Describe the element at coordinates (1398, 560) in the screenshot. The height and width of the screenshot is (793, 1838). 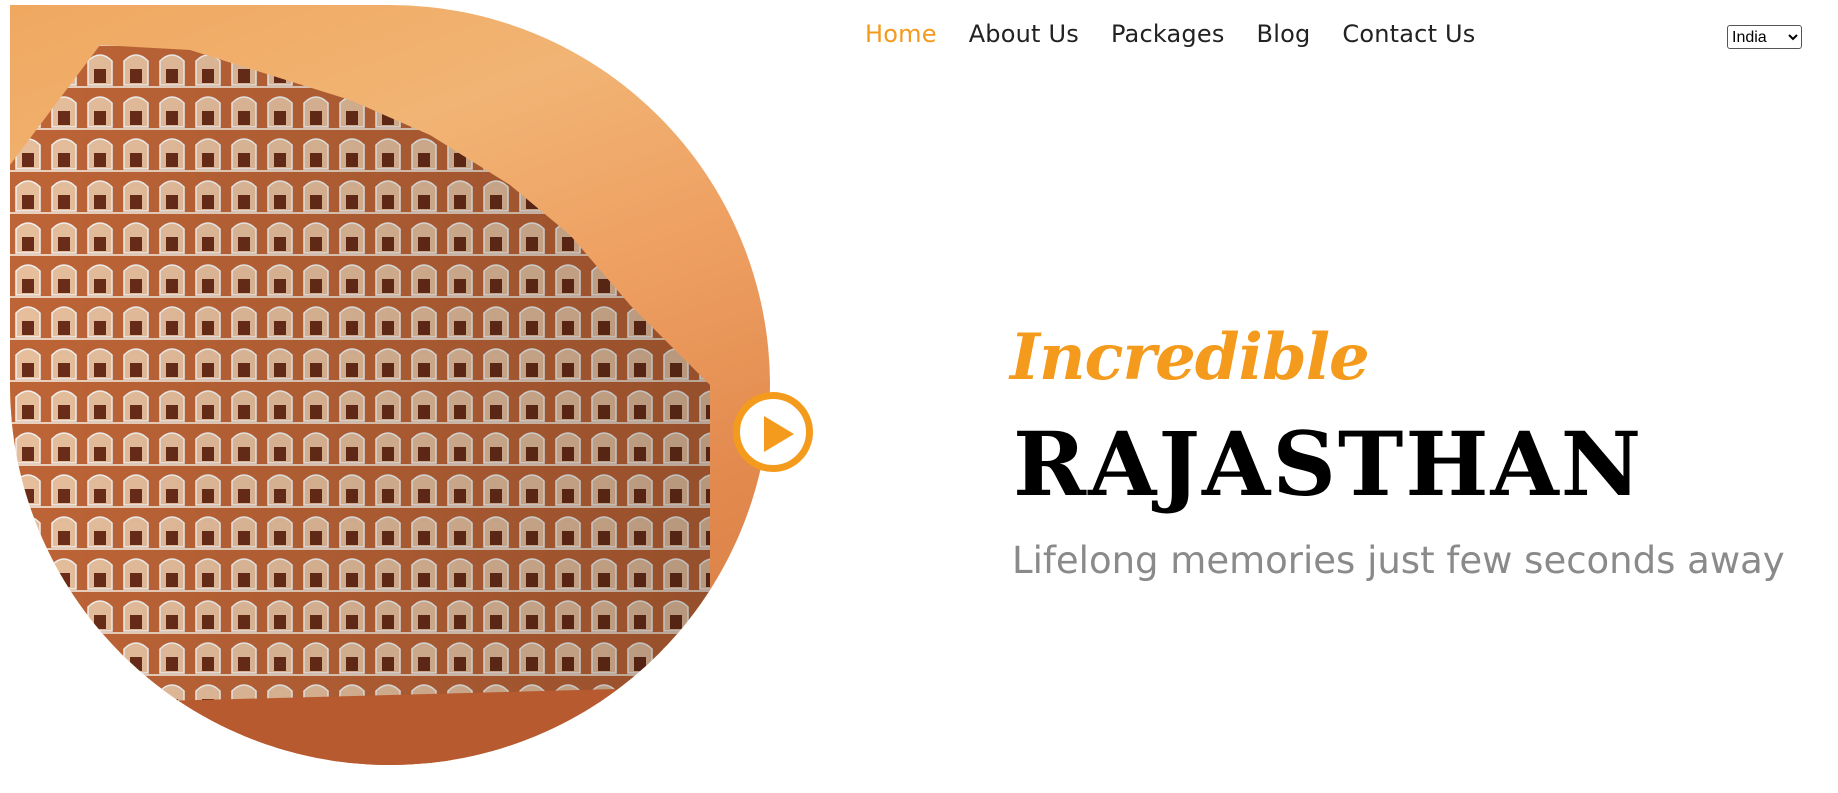
I see `hero-subtitle: Lifelong memories just few seconds away` at that location.